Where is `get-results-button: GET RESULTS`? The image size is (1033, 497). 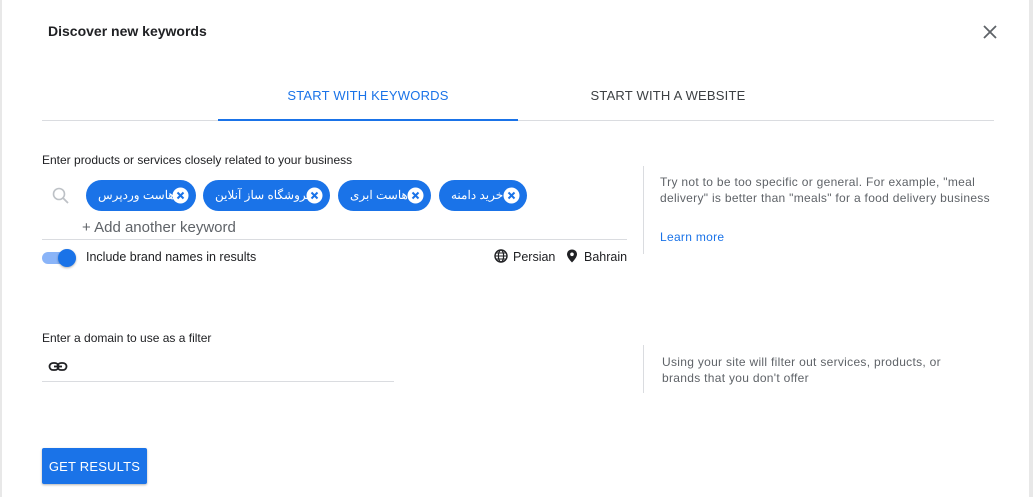
get-results-button: GET RESULTS is located at coordinates (94, 466).